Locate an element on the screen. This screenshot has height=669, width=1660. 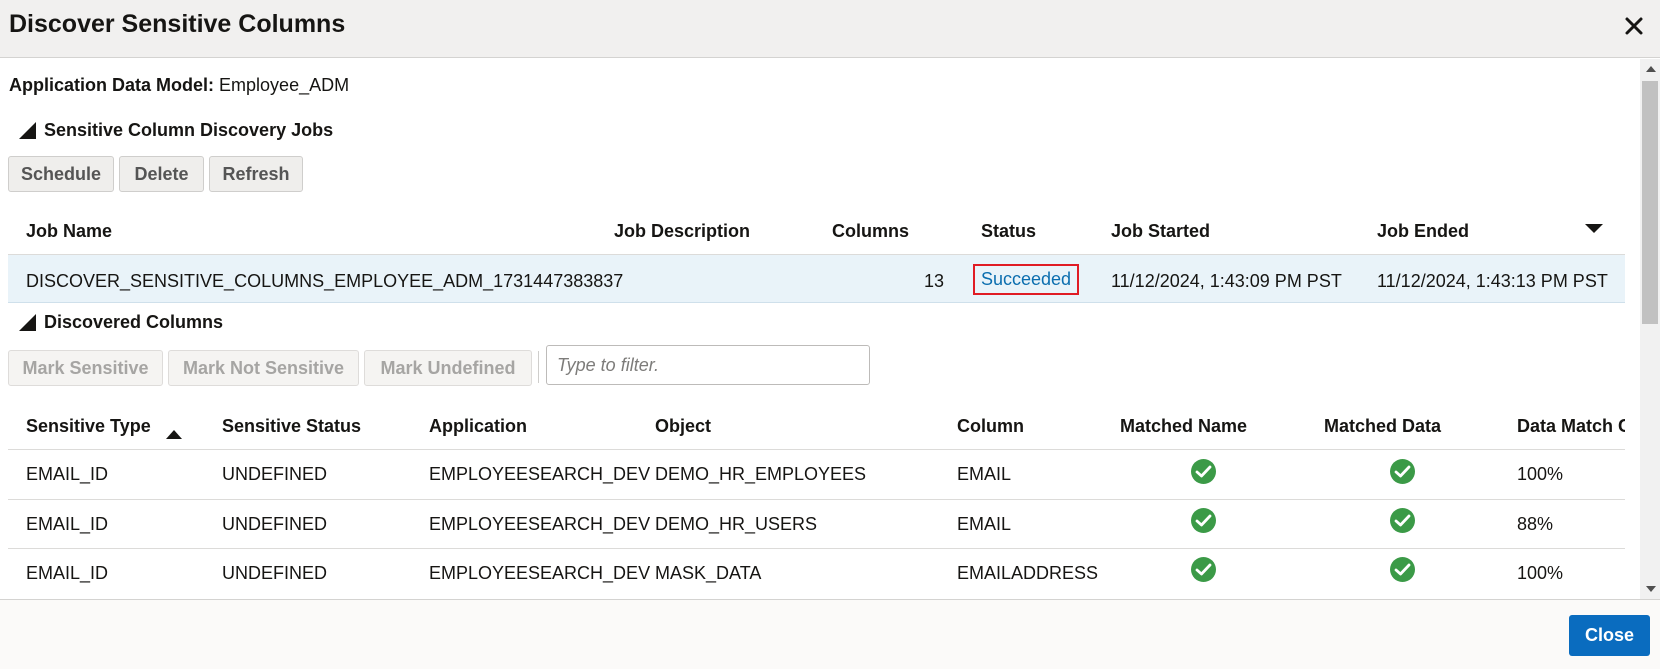
schedule-button: Schedule is located at coordinates (61, 174).